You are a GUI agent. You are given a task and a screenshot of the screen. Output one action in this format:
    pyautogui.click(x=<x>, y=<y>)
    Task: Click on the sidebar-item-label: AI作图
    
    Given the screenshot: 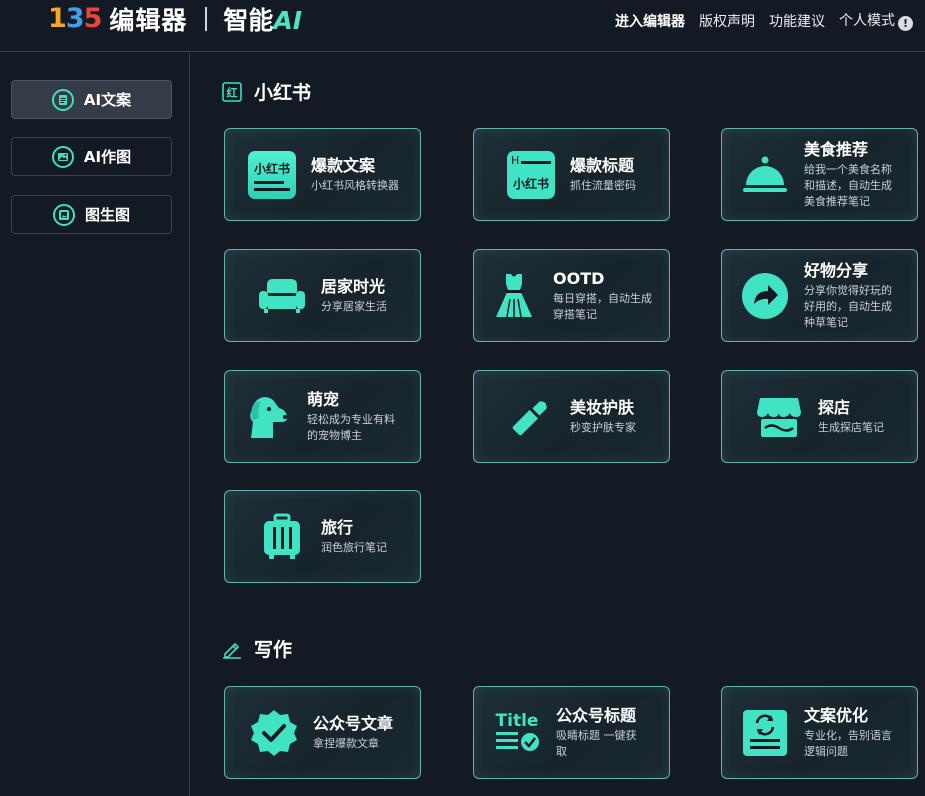 What is the action you would take?
    pyautogui.click(x=107, y=157)
    